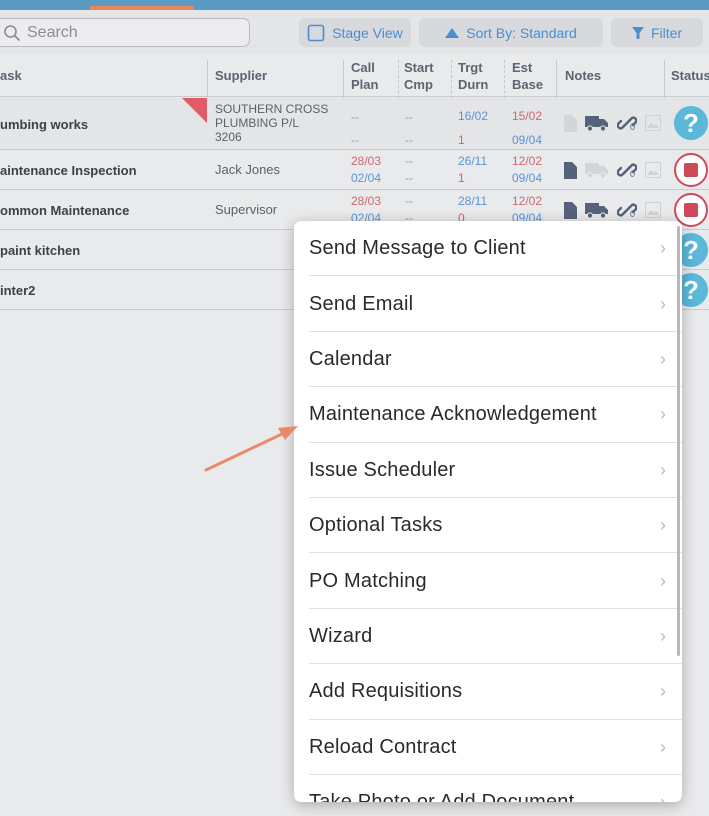 This screenshot has height=816, width=709. I want to click on header-supplier: Supplier, so click(241, 75).